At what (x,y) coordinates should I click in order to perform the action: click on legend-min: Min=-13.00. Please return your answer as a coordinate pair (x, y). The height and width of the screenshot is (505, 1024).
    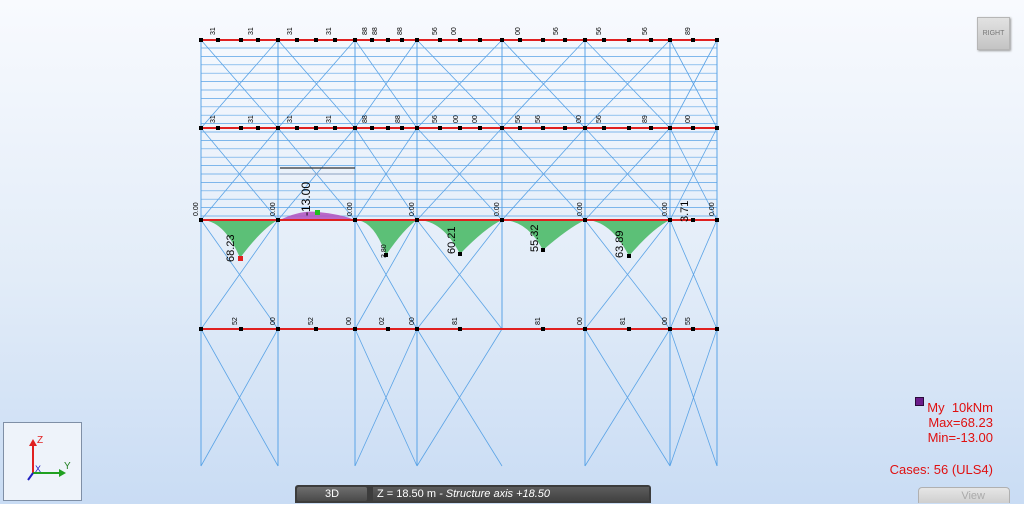
    Looking at the image, I should click on (960, 437).